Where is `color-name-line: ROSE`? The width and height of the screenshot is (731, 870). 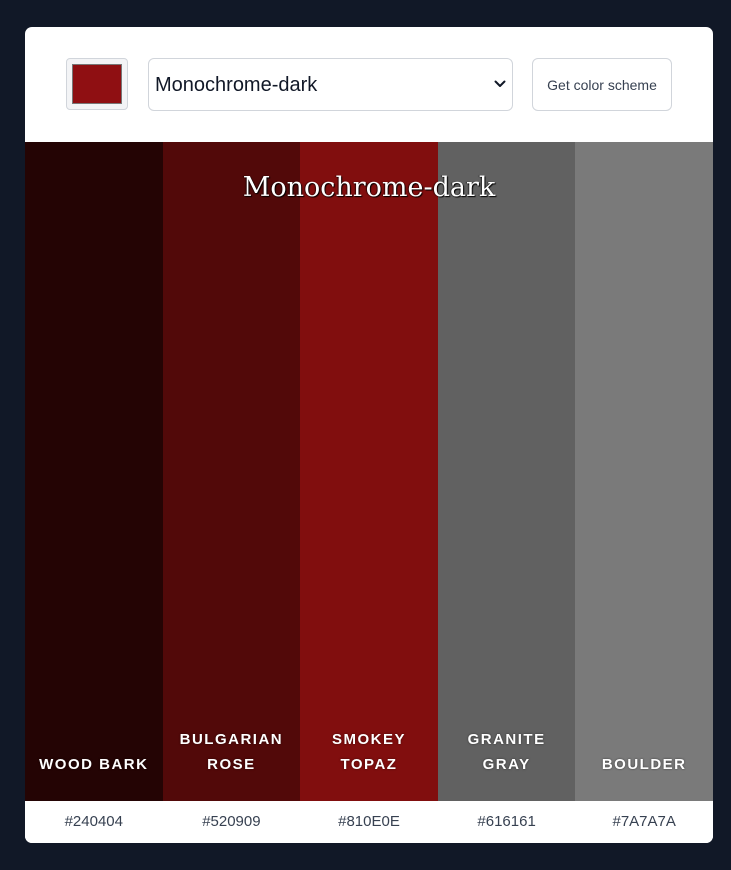 color-name-line: ROSE is located at coordinates (231, 764).